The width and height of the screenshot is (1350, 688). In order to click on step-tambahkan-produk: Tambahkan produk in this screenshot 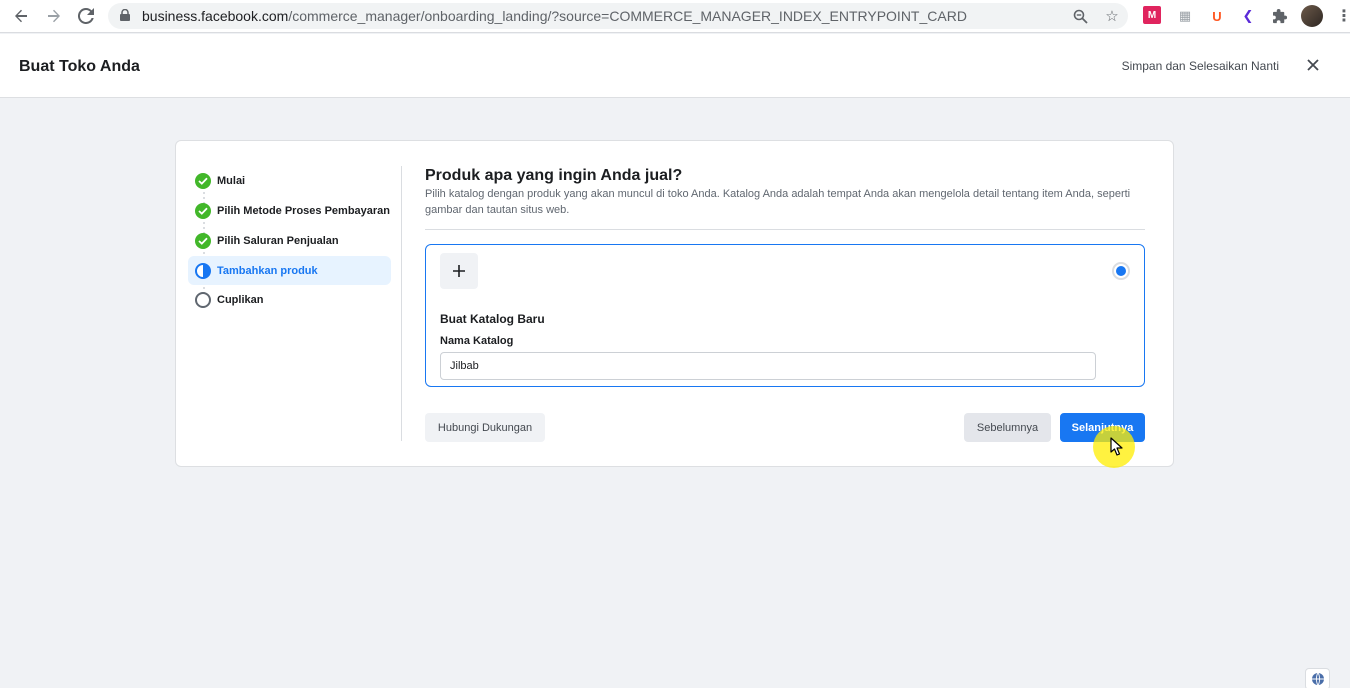, I will do `click(289, 270)`.